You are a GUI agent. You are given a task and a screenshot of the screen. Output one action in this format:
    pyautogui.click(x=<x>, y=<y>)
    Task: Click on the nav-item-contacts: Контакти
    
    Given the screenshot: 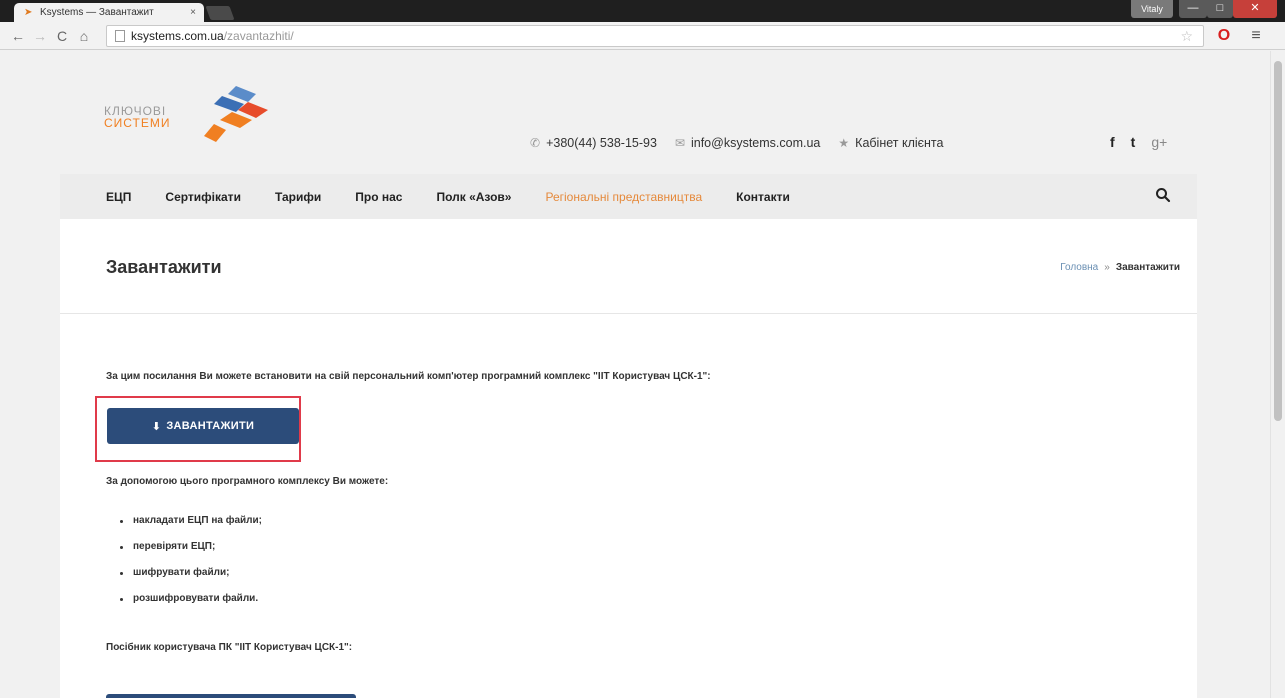 What is the action you would take?
    pyautogui.click(x=763, y=197)
    